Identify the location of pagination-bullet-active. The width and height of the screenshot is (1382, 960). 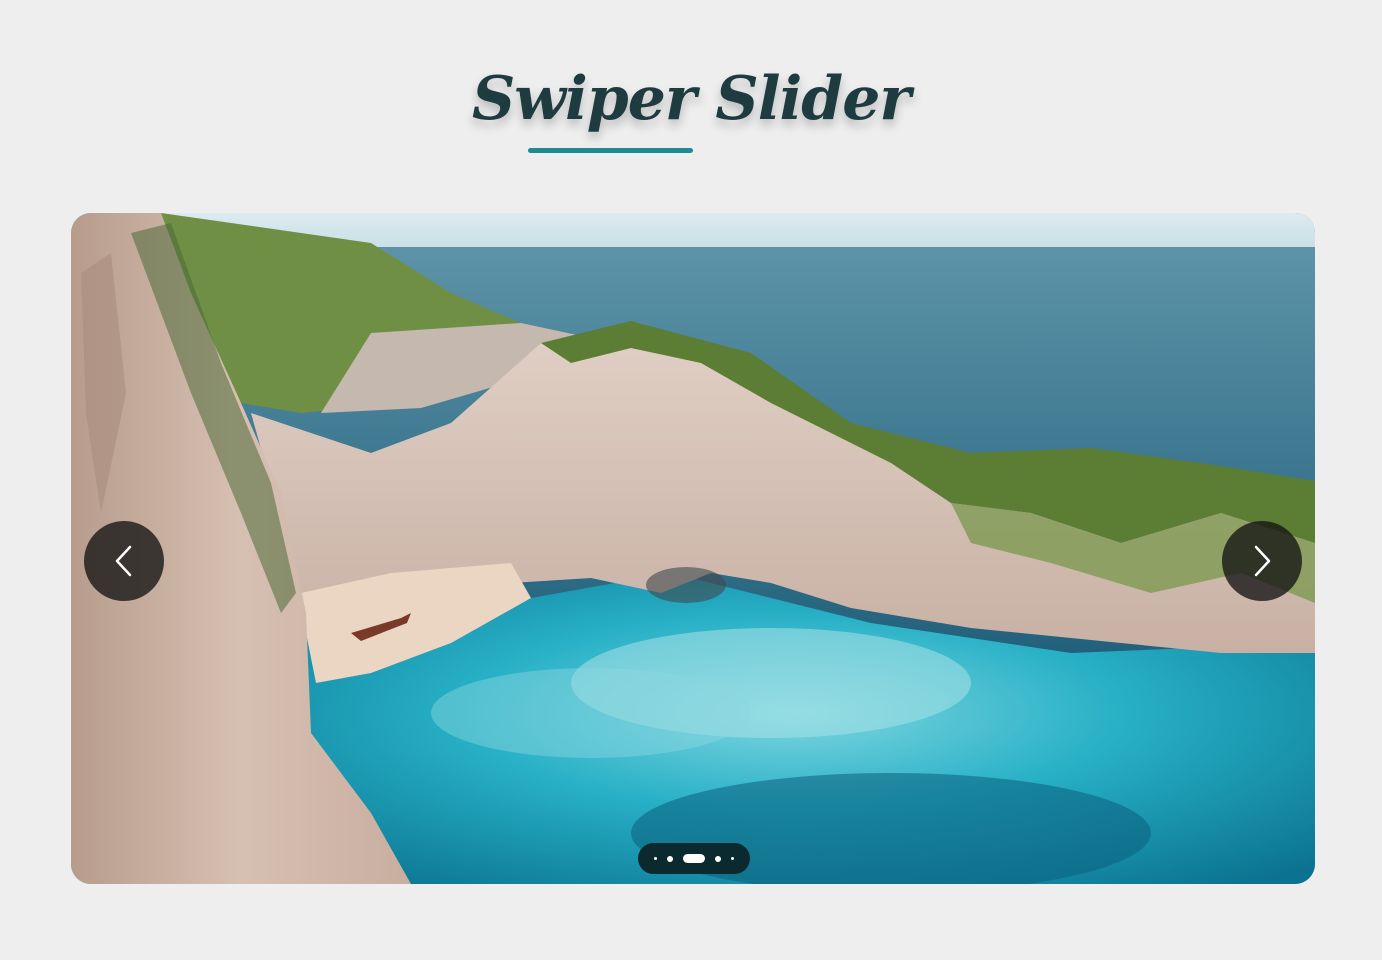
(694, 858).